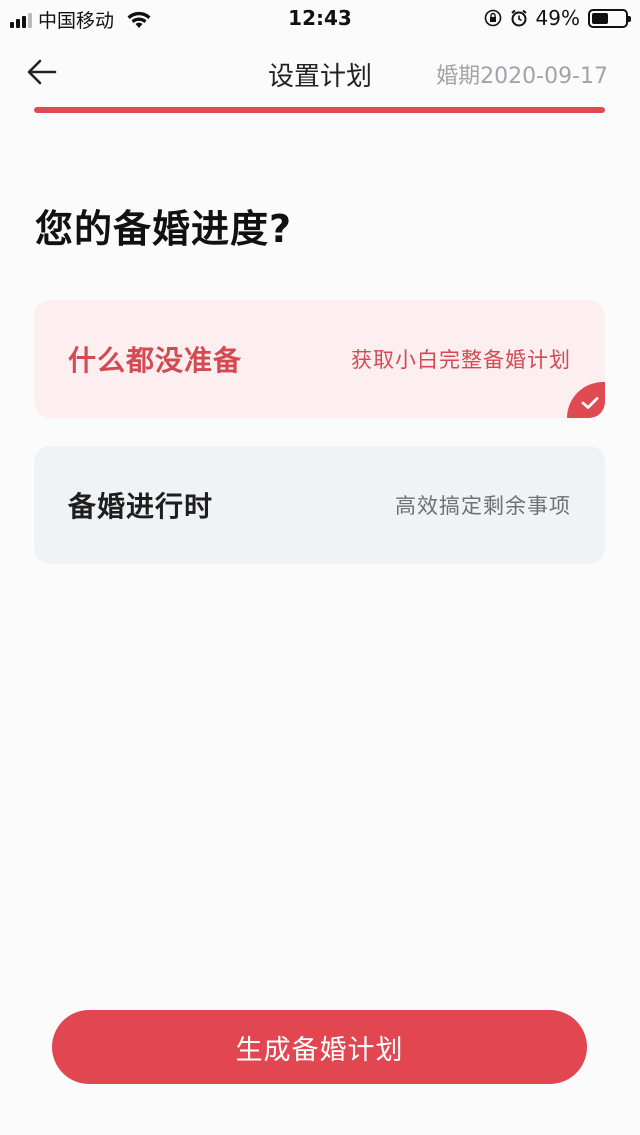 This screenshot has height=1135, width=640. Describe the element at coordinates (319, 359) in the screenshot. I see `option-not-prepared: 什么都没准备 获取小白完整备婚计划` at that location.